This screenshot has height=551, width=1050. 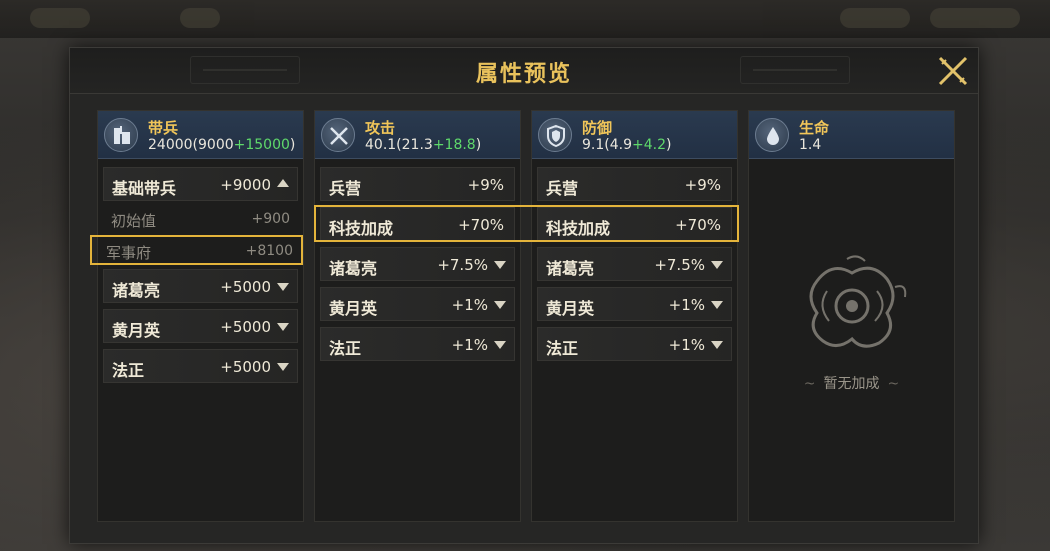 I want to click on subrow-value: +900, so click(x=270, y=219).